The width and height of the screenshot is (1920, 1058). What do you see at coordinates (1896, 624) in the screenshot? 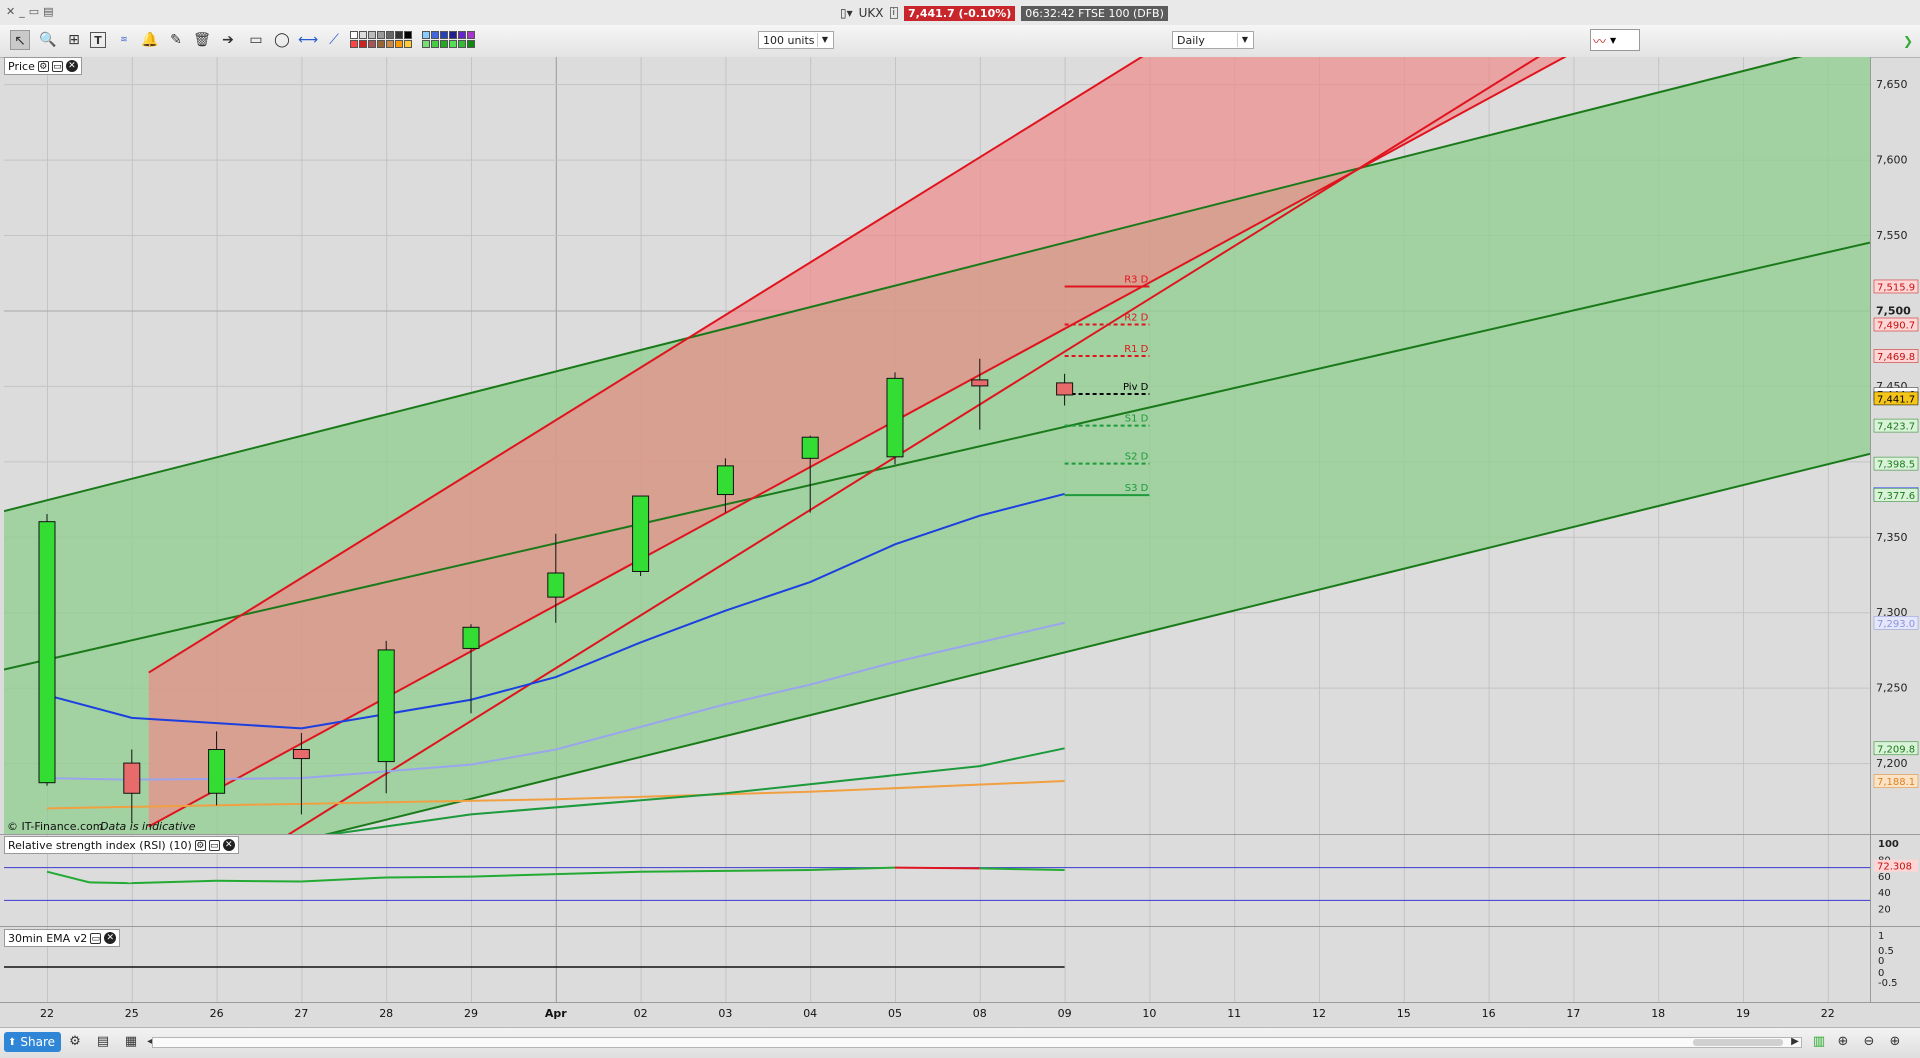
I see `price-level-tag-text: 7,293.0` at bounding box center [1896, 624].